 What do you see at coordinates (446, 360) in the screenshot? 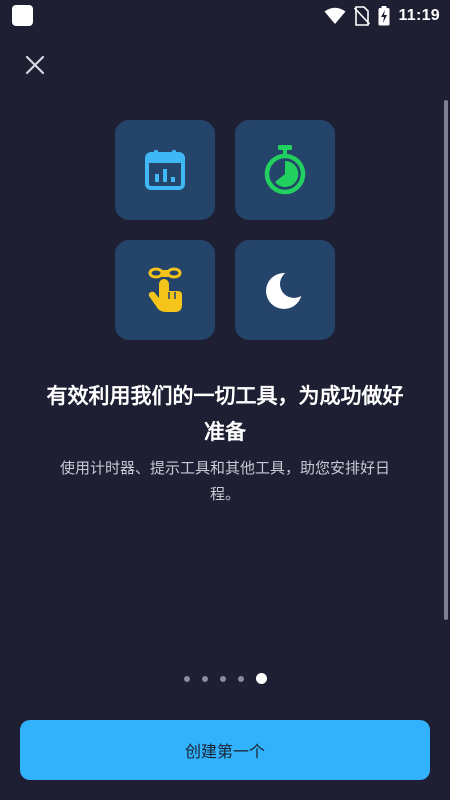
I see `scrollbar` at bounding box center [446, 360].